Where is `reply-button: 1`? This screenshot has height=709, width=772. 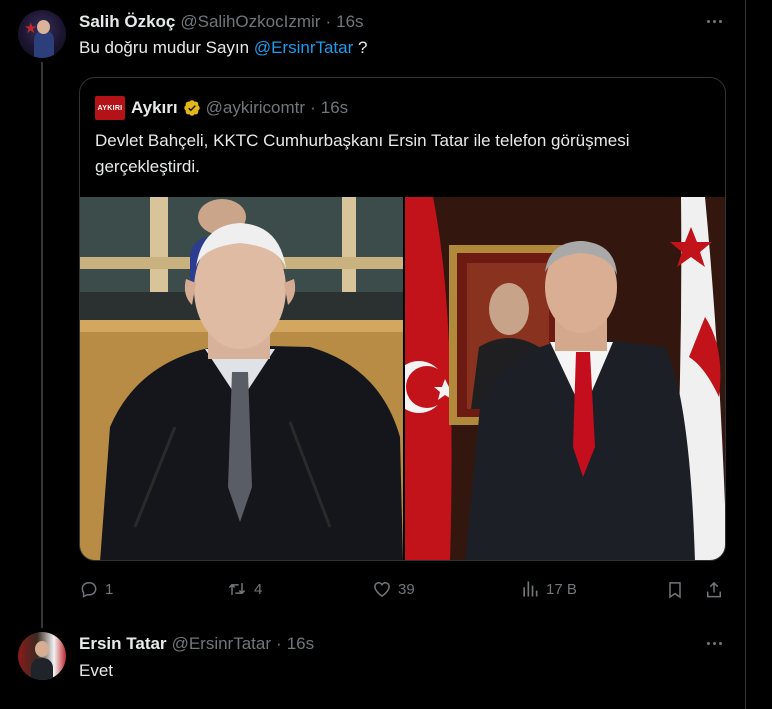
reply-button: 1 is located at coordinates (96, 589).